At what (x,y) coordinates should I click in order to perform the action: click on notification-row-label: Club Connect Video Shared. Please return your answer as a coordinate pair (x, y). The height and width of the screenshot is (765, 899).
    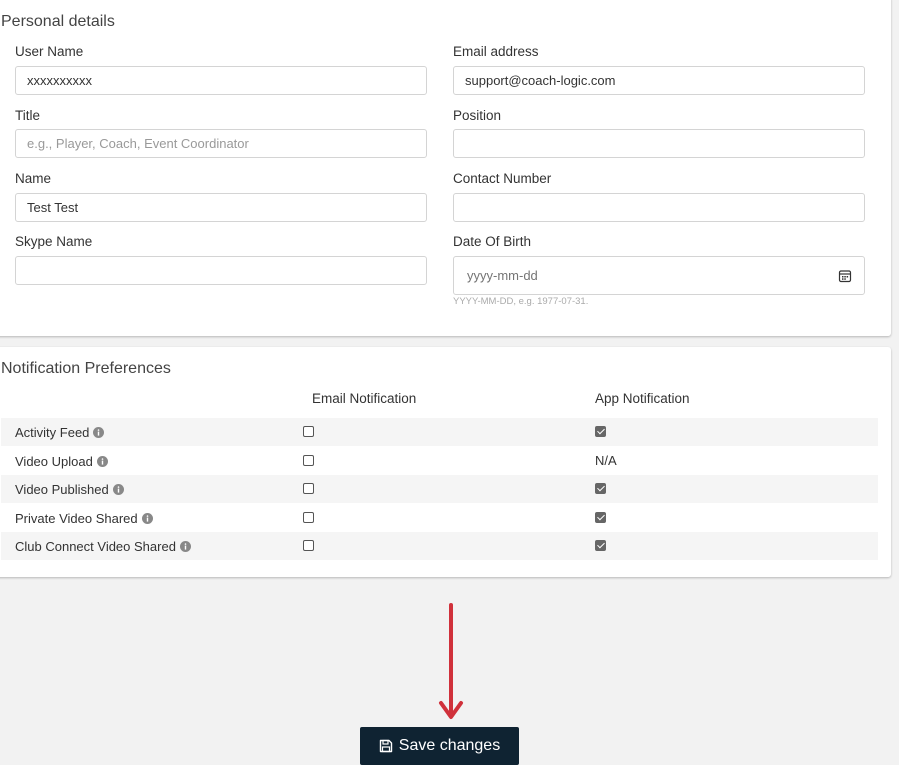
    Looking at the image, I should click on (103, 546).